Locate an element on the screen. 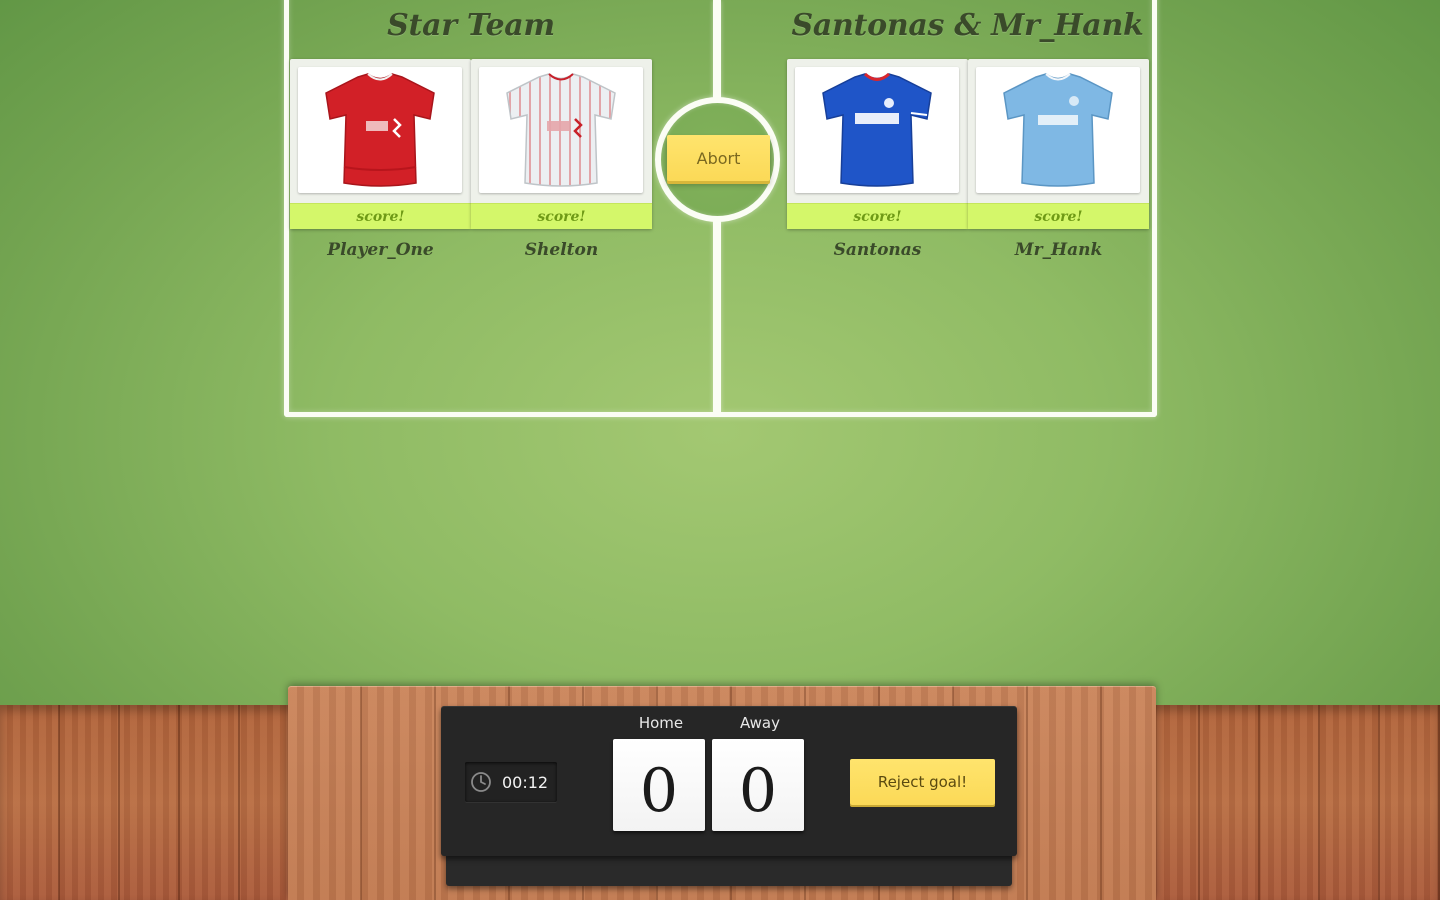 The image size is (1440, 900). player-name: Player_One is located at coordinates (380, 250).